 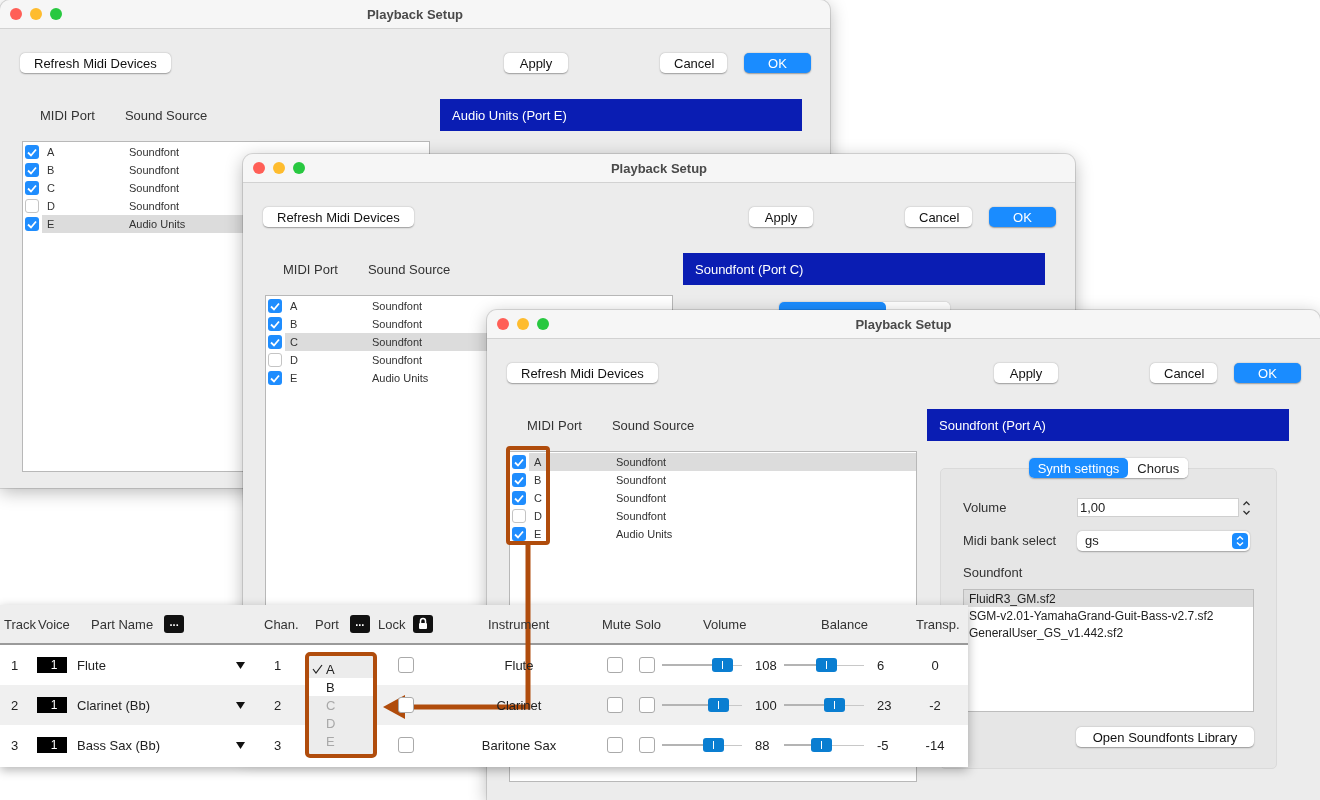 What do you see at coordinates (1108, 615) in the screenshot?
I see `soundfont-item: SGM-v2.01-YamahaGrand-Guit-Bass-v2.7.sf2` at bounding box center [1108, 615].